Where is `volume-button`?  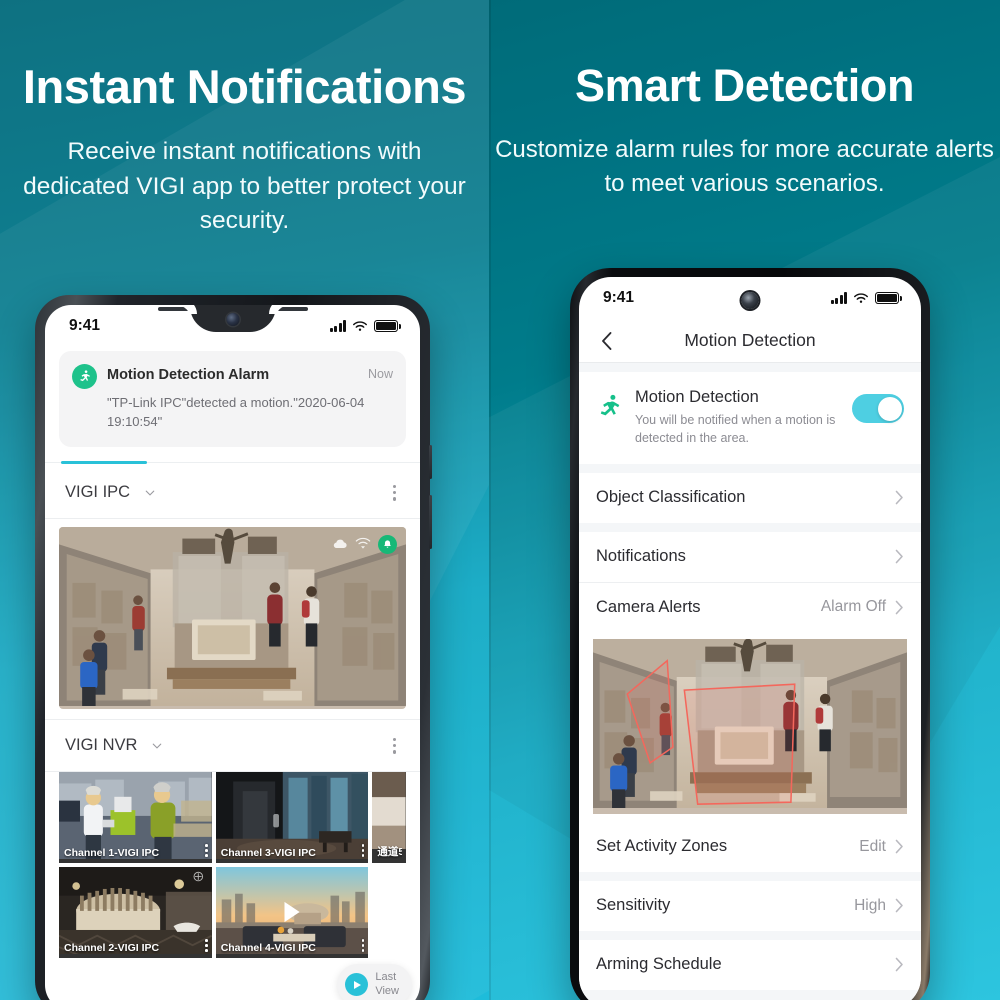
volume-button is located at coordinates (430, 462).